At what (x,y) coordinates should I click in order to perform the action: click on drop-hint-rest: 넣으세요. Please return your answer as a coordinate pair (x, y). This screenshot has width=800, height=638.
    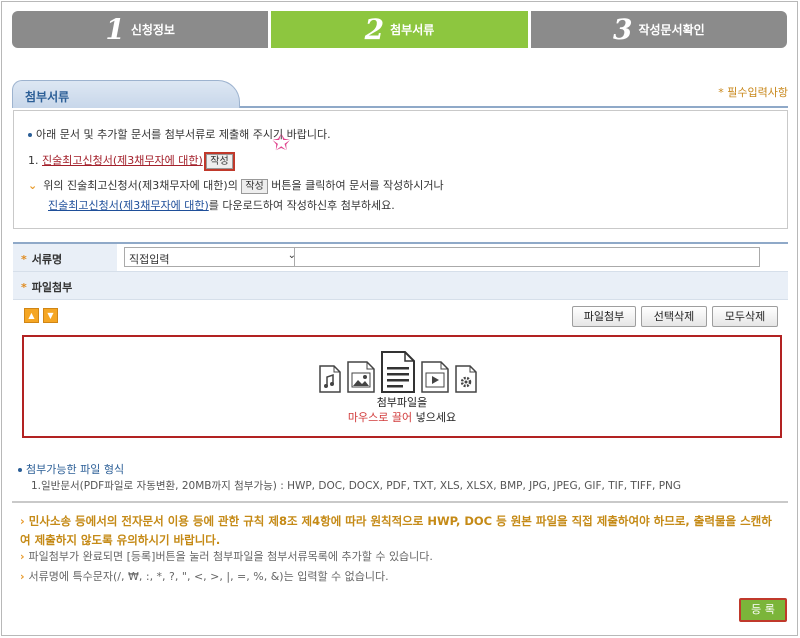
    Looking at the image, I should click on (434, 417).